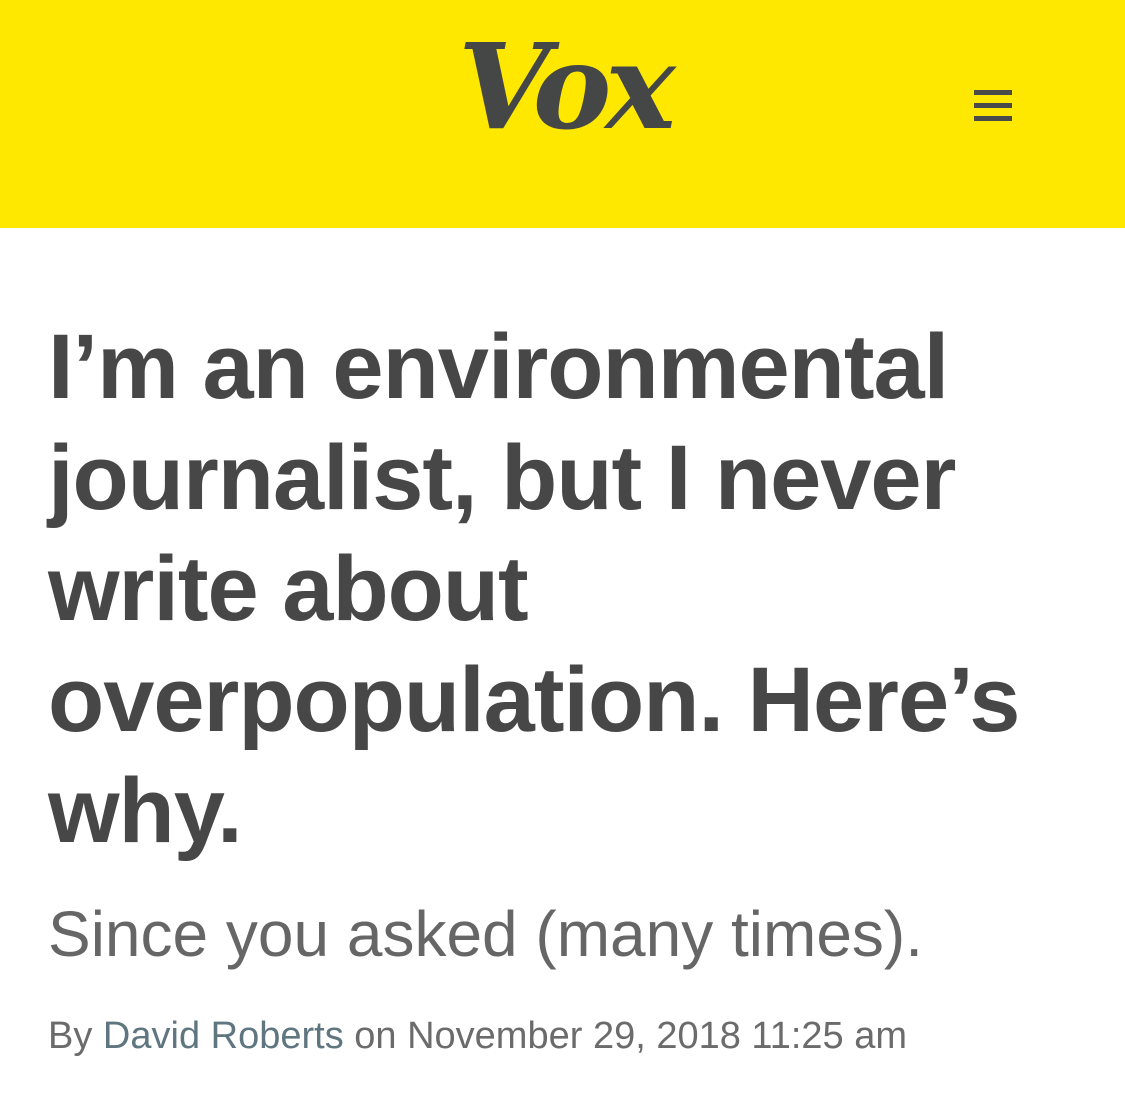  What do you see at coordinates (375, 1036) in the screenshot?
I see `byline-on: on` at bounding box center [375, 1036].